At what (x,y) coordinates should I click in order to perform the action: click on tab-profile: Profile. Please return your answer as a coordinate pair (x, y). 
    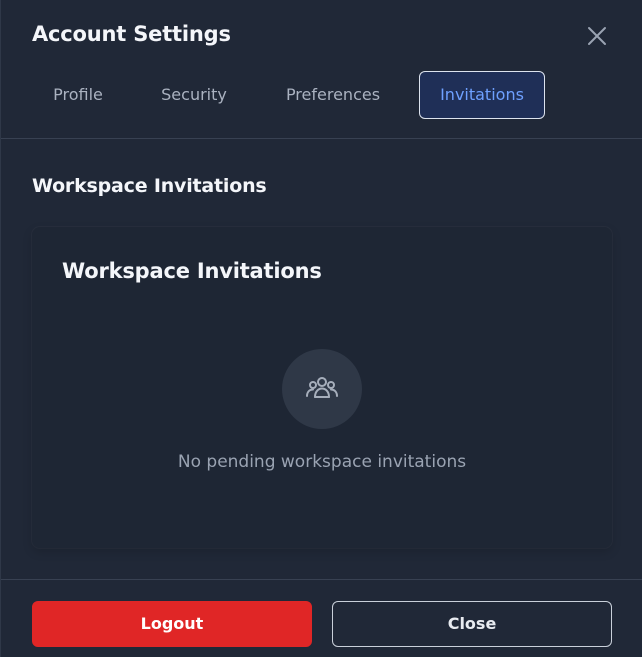
    Looking at the image, I should click on (78, 95).